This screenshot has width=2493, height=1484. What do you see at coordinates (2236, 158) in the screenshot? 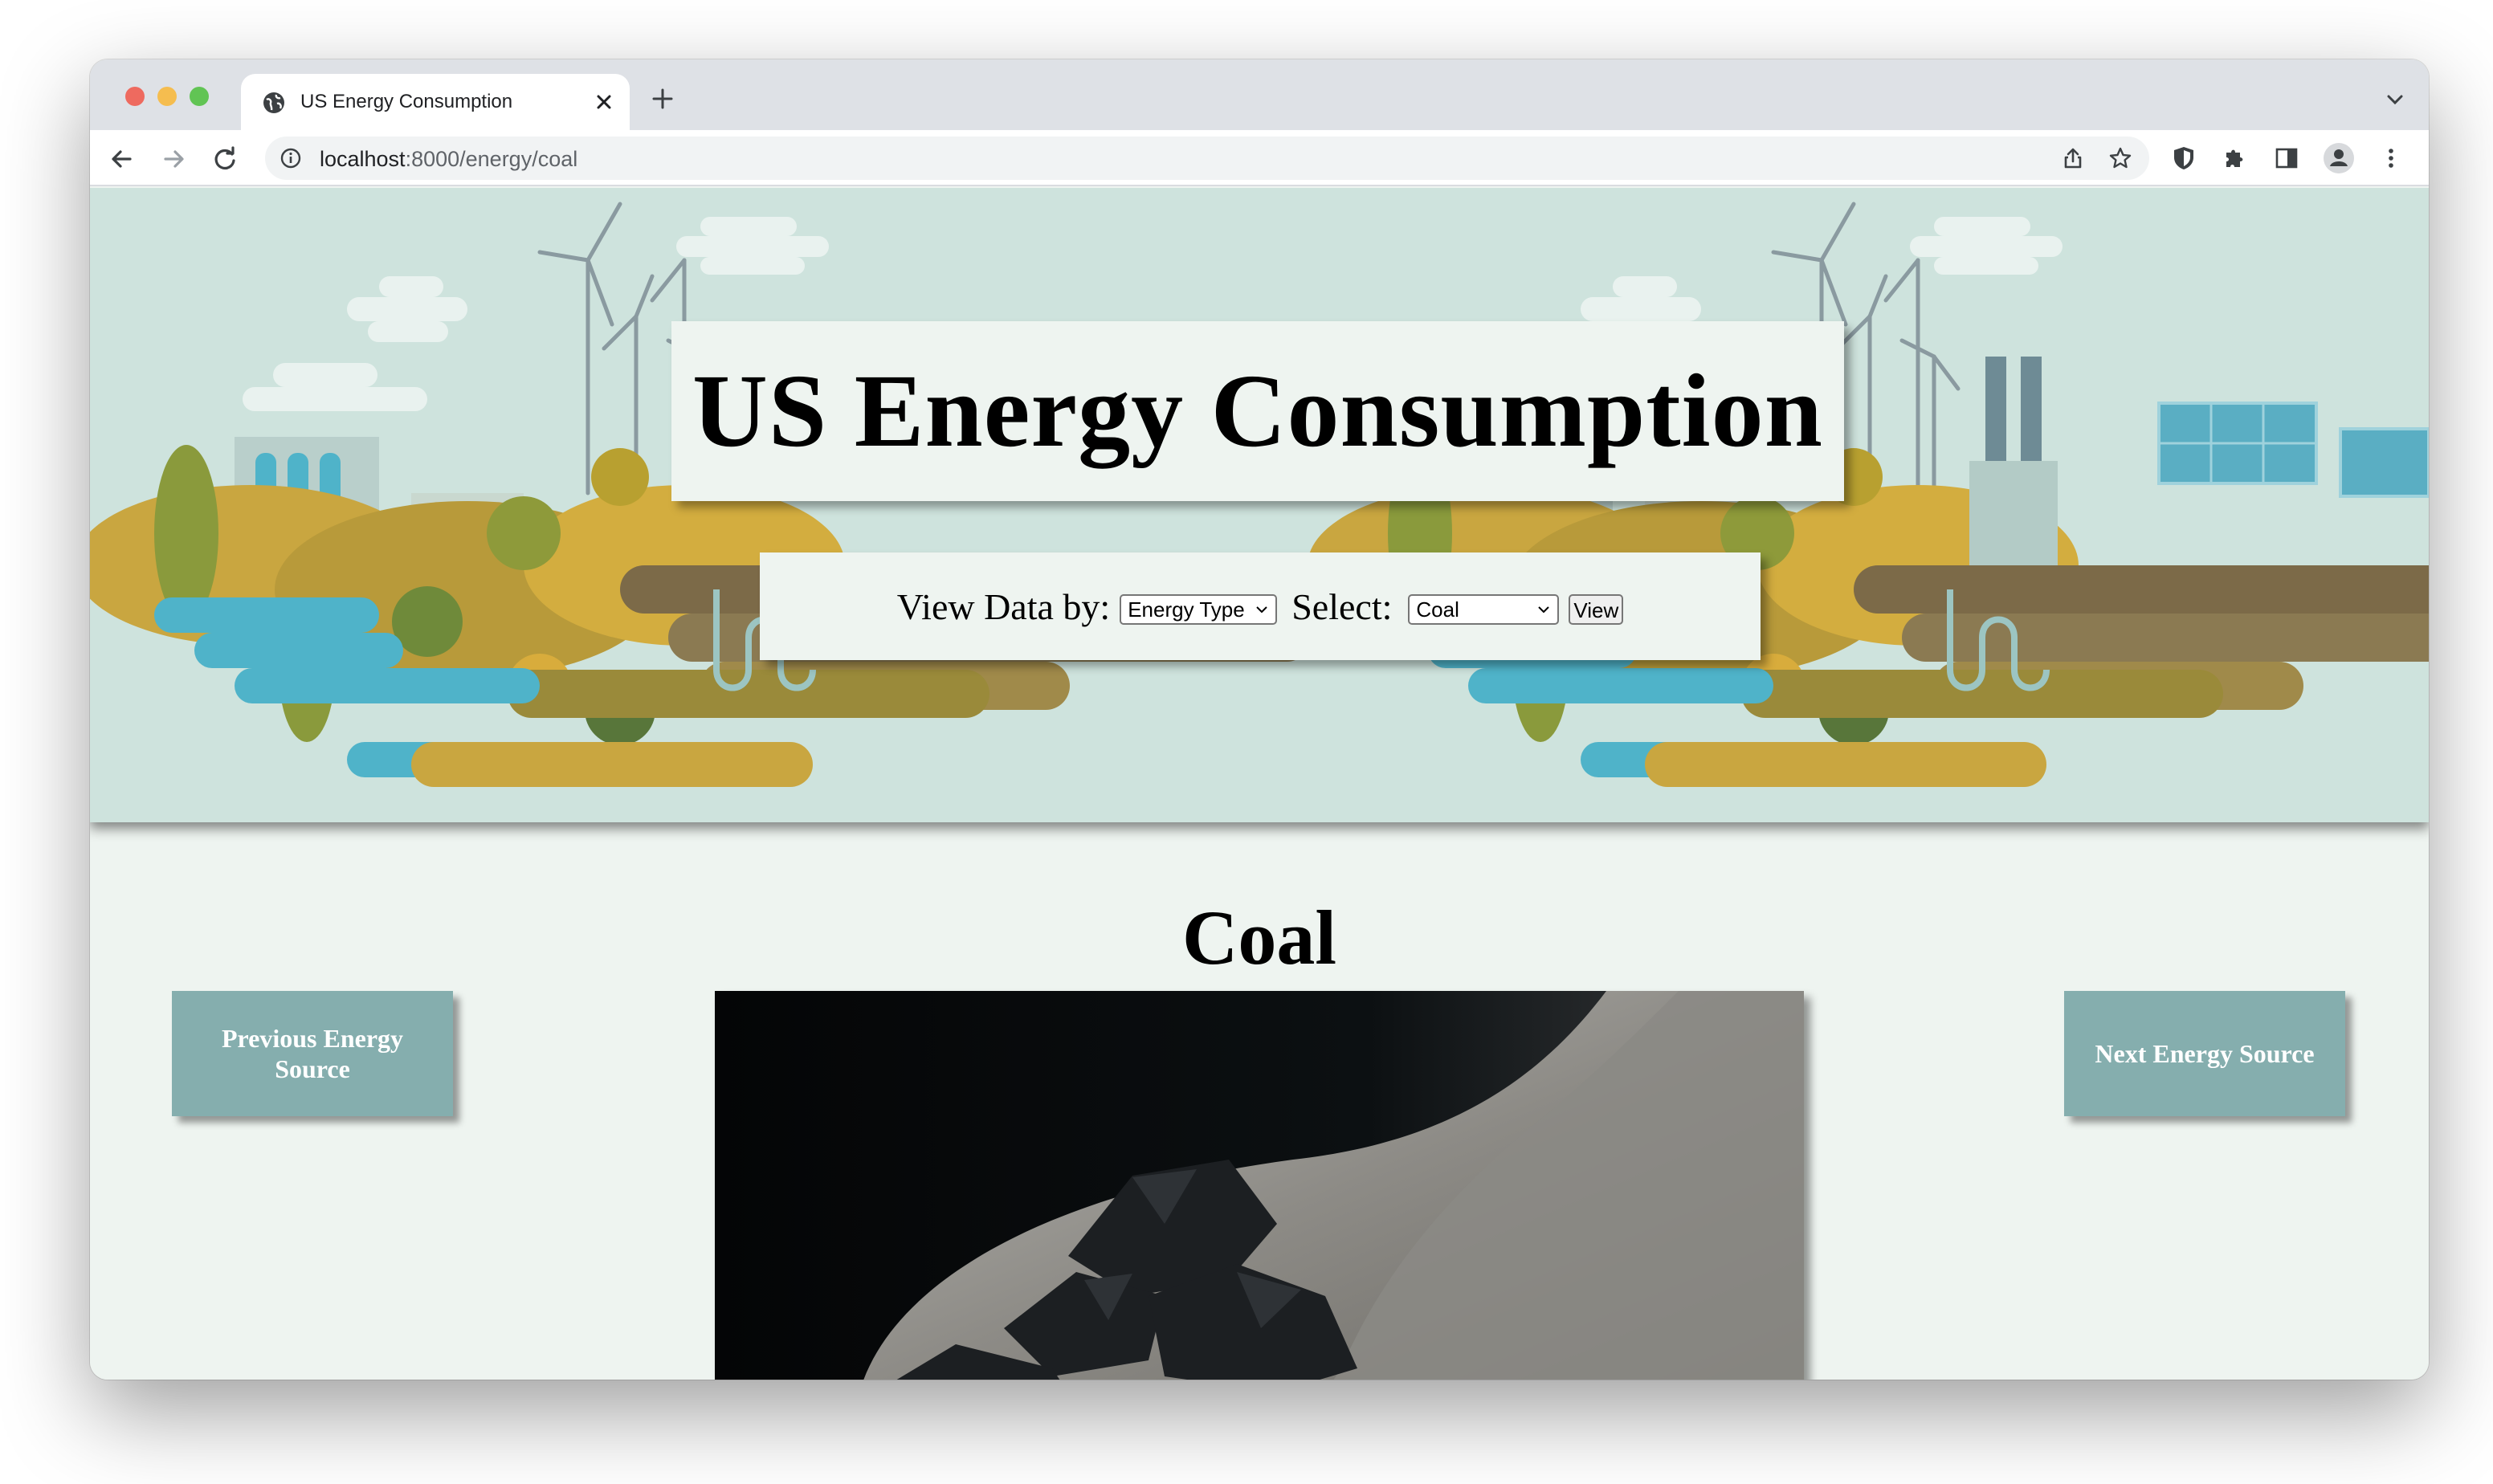
I see `extensions-puzzle-icon` at bounding box center [2236, 158].